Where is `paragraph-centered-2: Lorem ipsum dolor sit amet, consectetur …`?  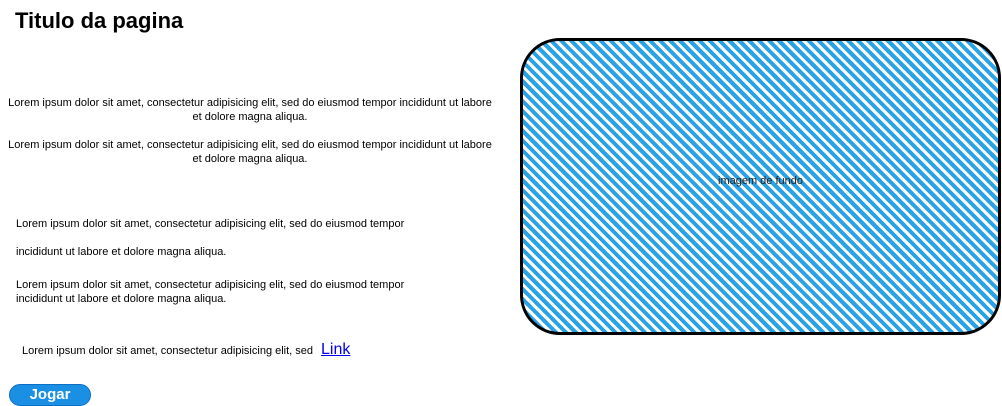 paragraph-centered-2: Lorem ipsum dolor sit amet, consectetur … is located at coordinates (250, 152).